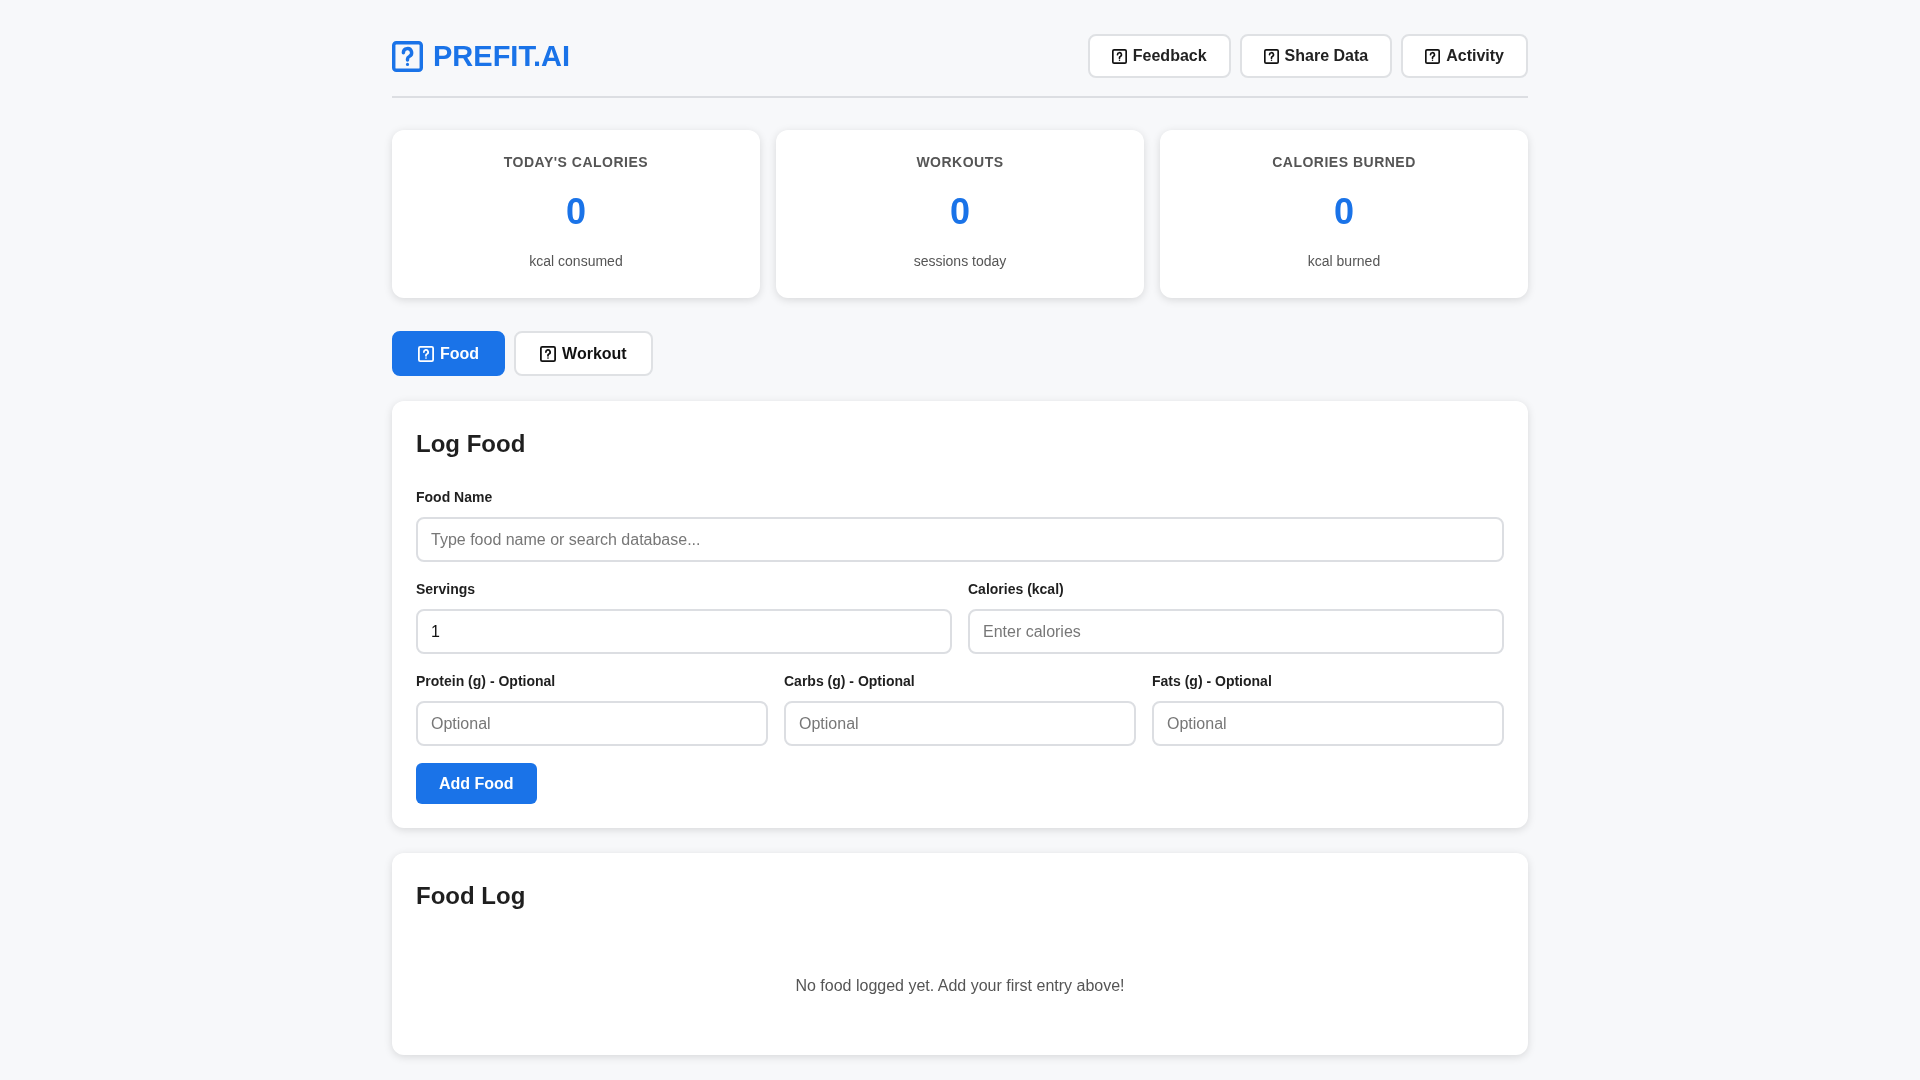 This screenshot has width=1920, height=1080. What do you see at coordinates (476, 783) in the screenshot?
I see `add-food-button: Add Food` at bounding box center [476, 783].